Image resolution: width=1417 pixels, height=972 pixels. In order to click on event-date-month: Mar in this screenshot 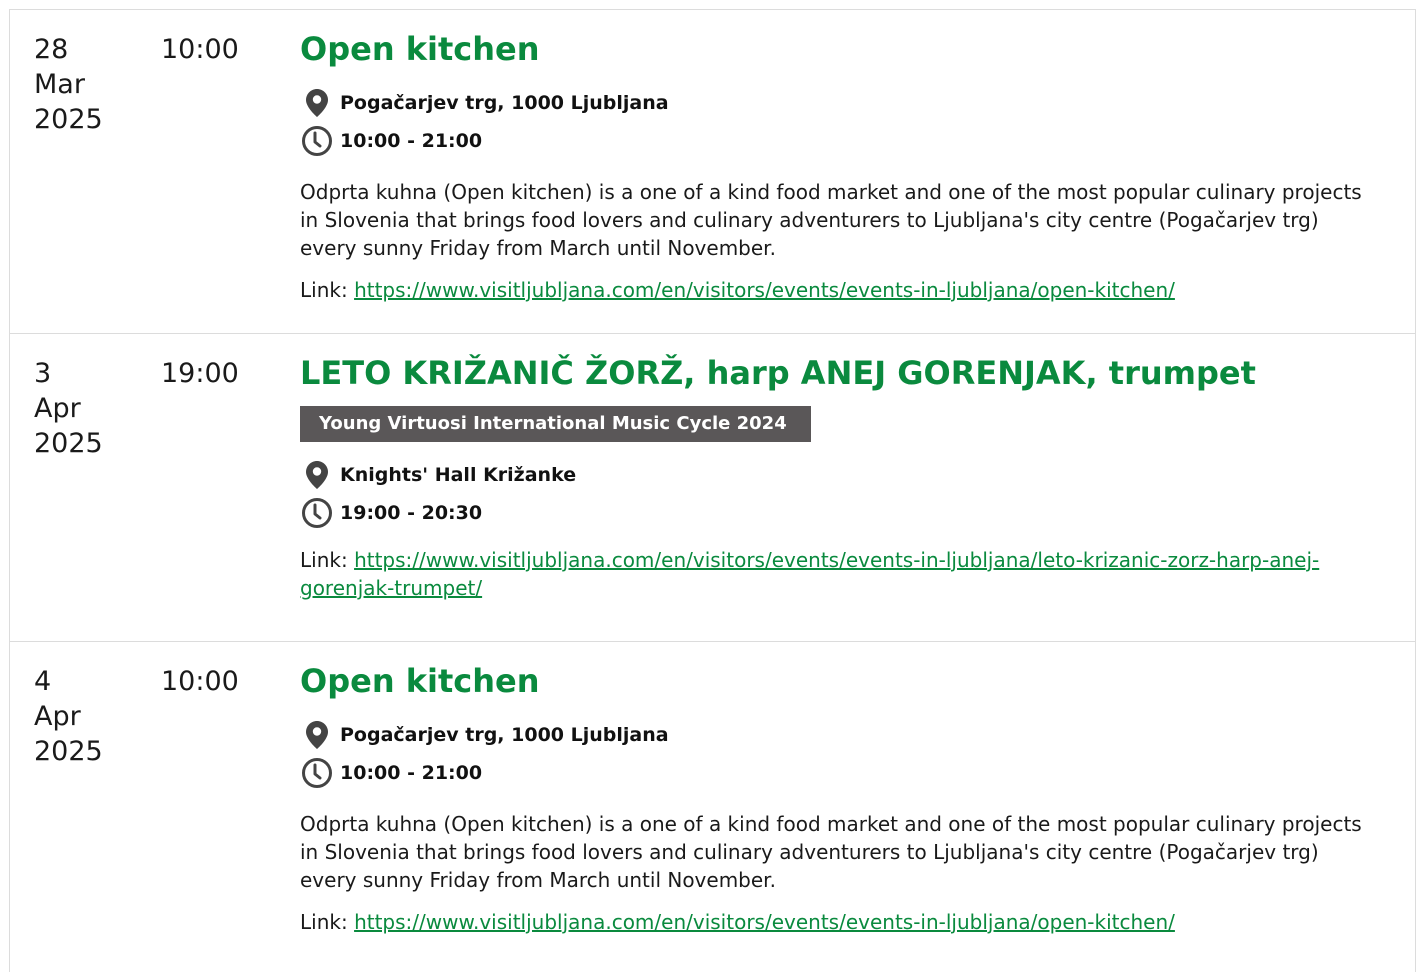, I will do `click(59, 84)`.